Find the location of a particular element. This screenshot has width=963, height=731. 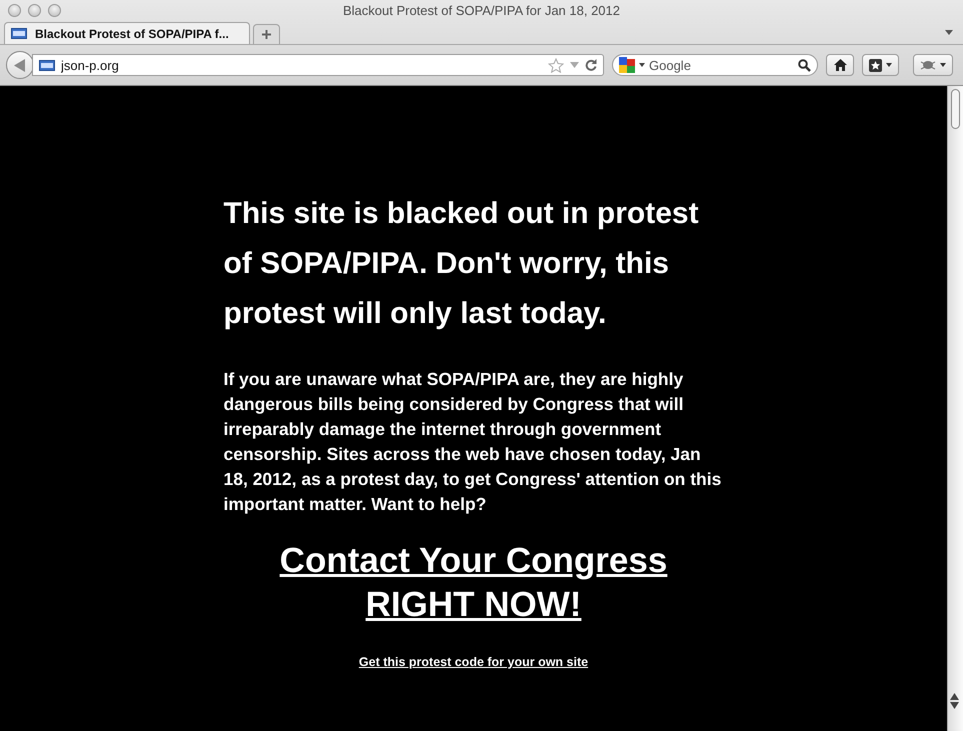

plus-icon is located at coordinates (266, 34).